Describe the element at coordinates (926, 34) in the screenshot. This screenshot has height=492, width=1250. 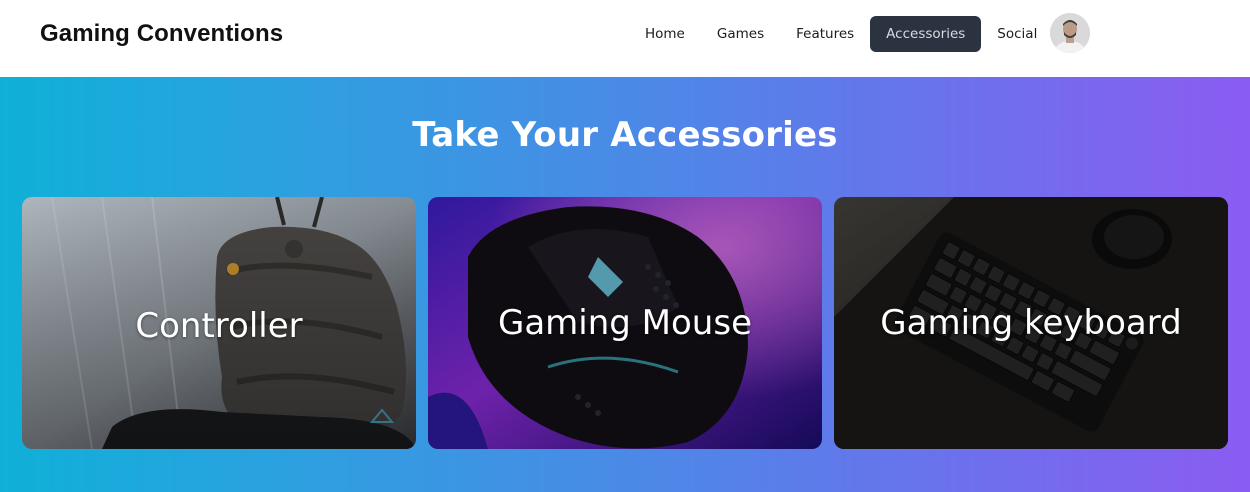
I see `nav-accessories: Accessories` at that location.